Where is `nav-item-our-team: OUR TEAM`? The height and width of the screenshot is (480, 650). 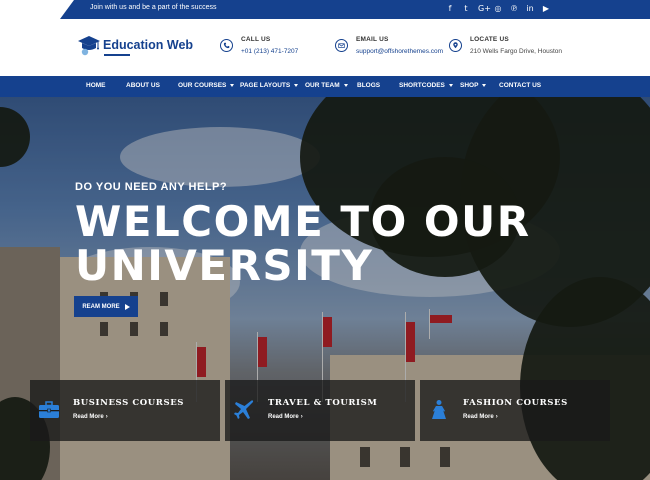
nav-item-our-team: OUR TEAM is located at coordinates (326, 85).